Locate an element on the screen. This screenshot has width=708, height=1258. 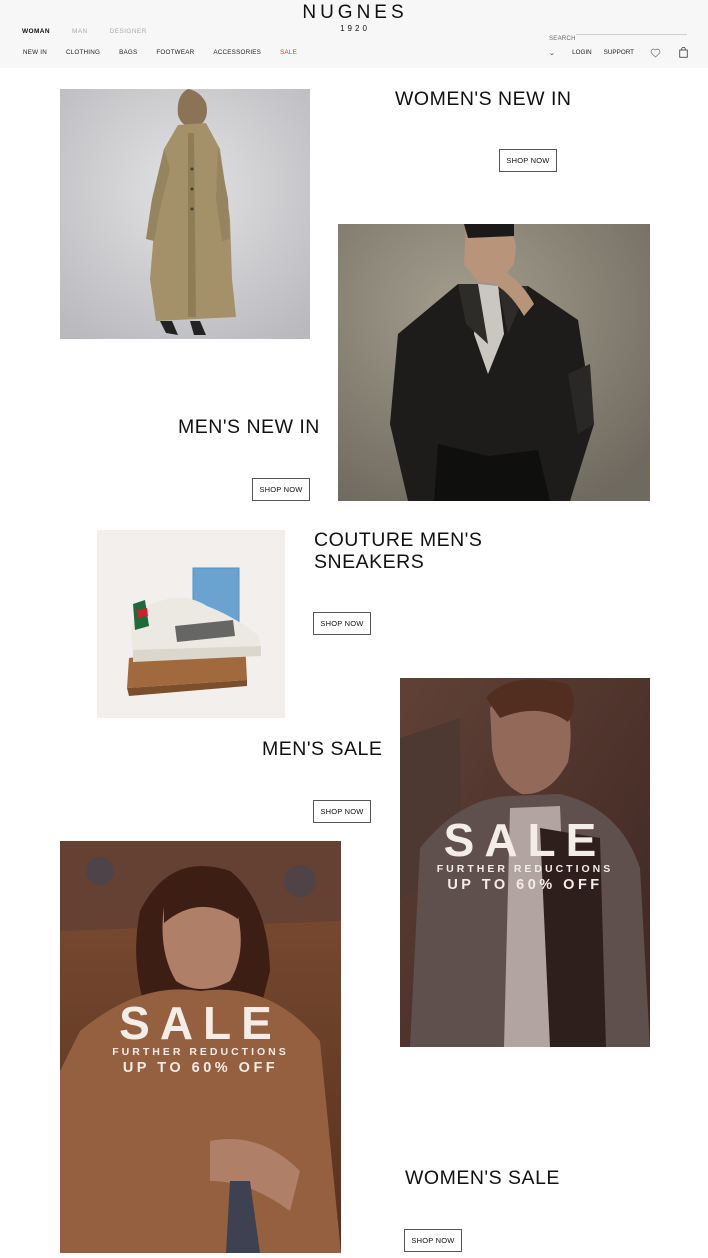
tab-designer: DESIGNER is located at coordinates (128, 31).